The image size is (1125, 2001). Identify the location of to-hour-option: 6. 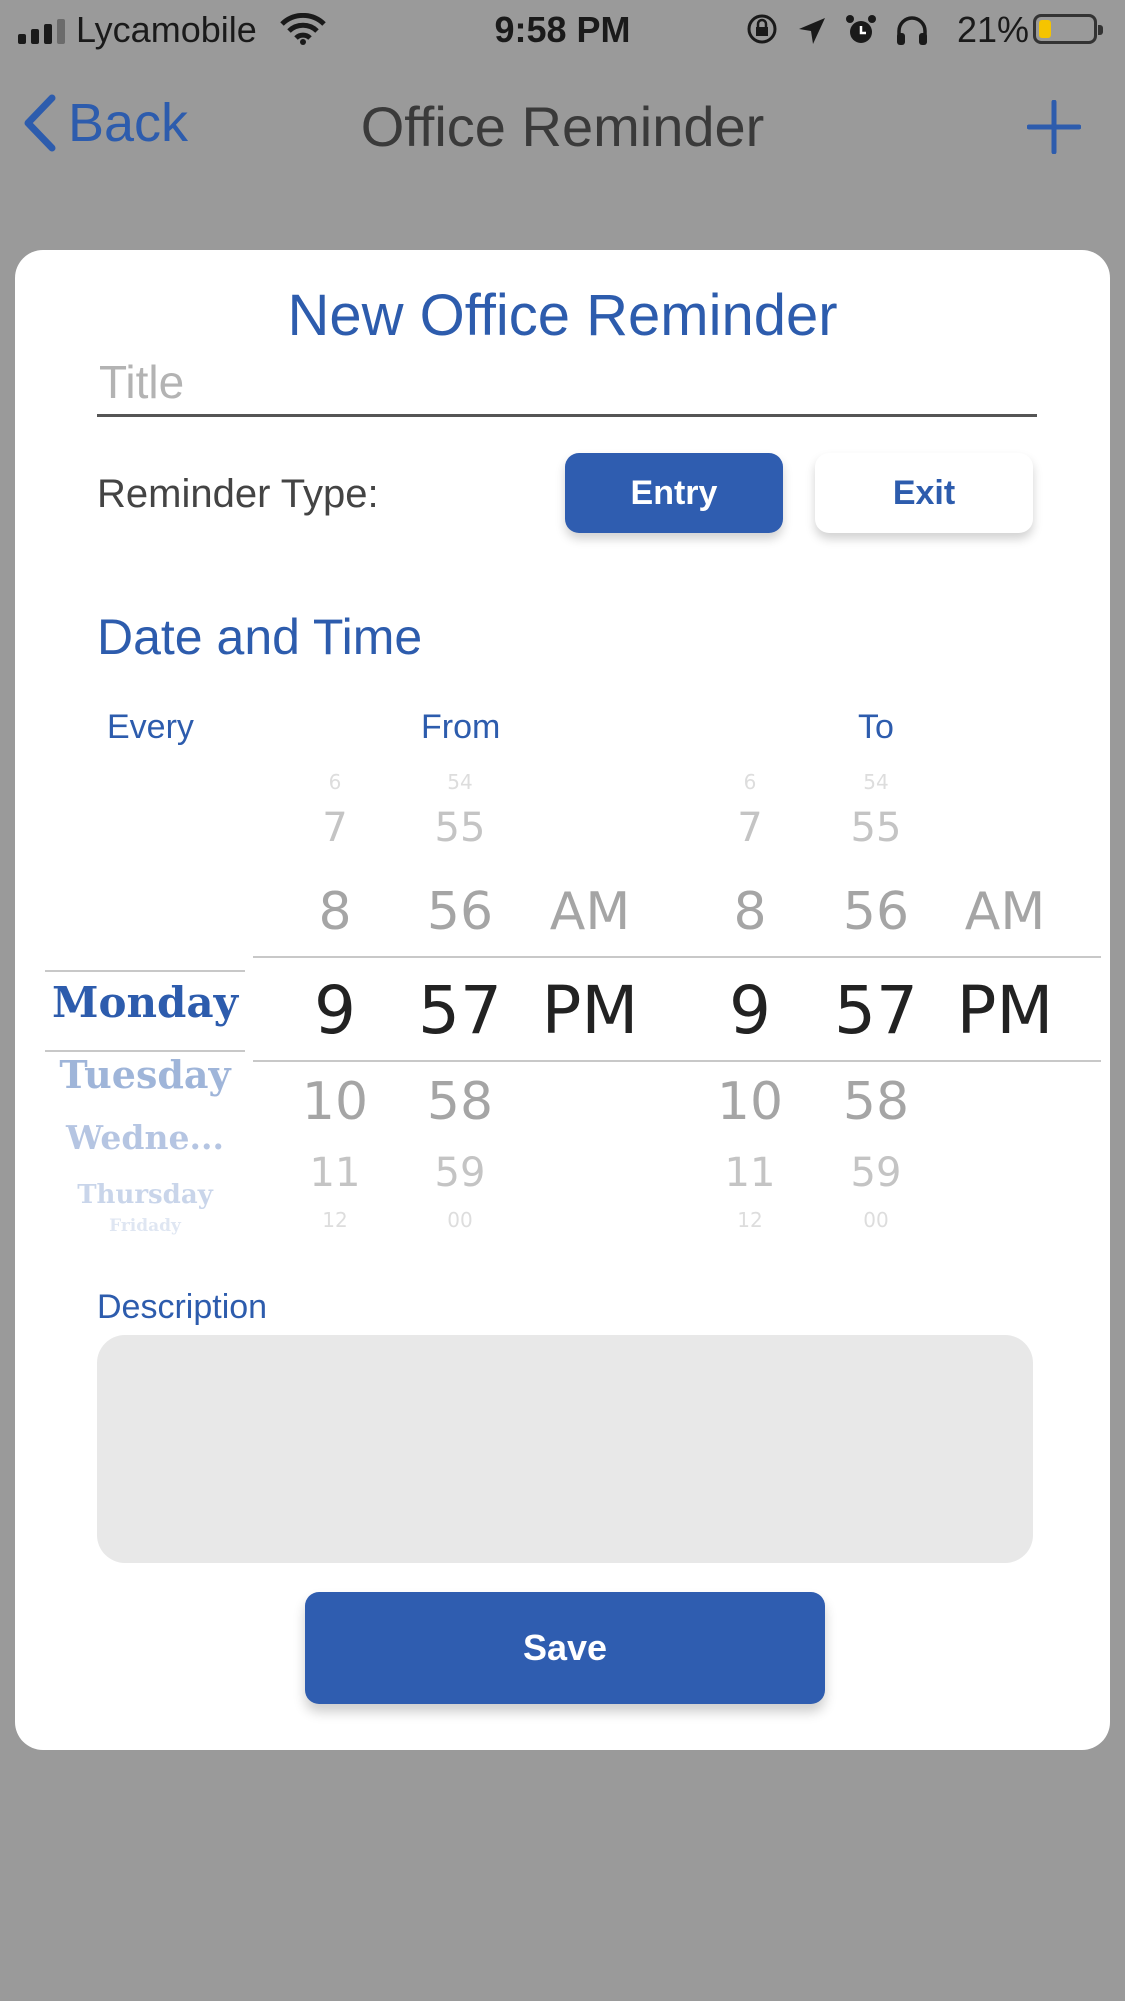
(750, 782).